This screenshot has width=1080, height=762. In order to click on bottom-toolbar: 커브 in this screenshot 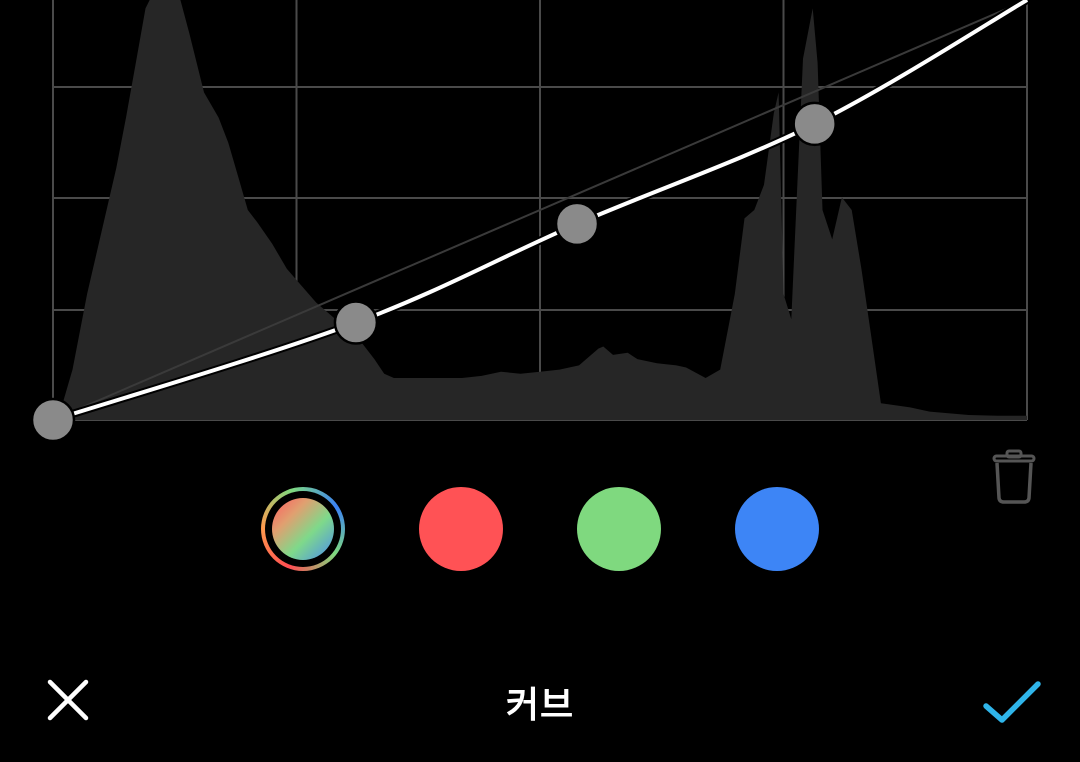, I will do `click(540, 700)`.